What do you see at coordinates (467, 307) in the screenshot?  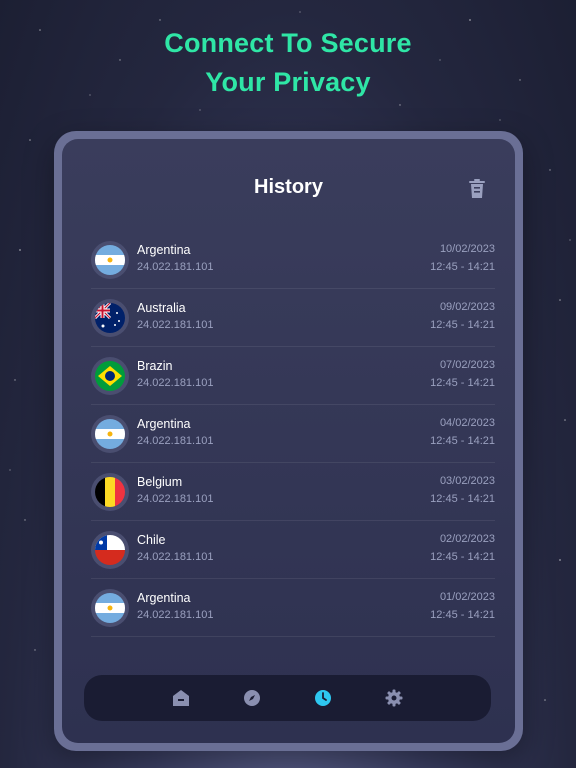 I see `session-date: 09/02/2023` at bounding box center [467, 307].